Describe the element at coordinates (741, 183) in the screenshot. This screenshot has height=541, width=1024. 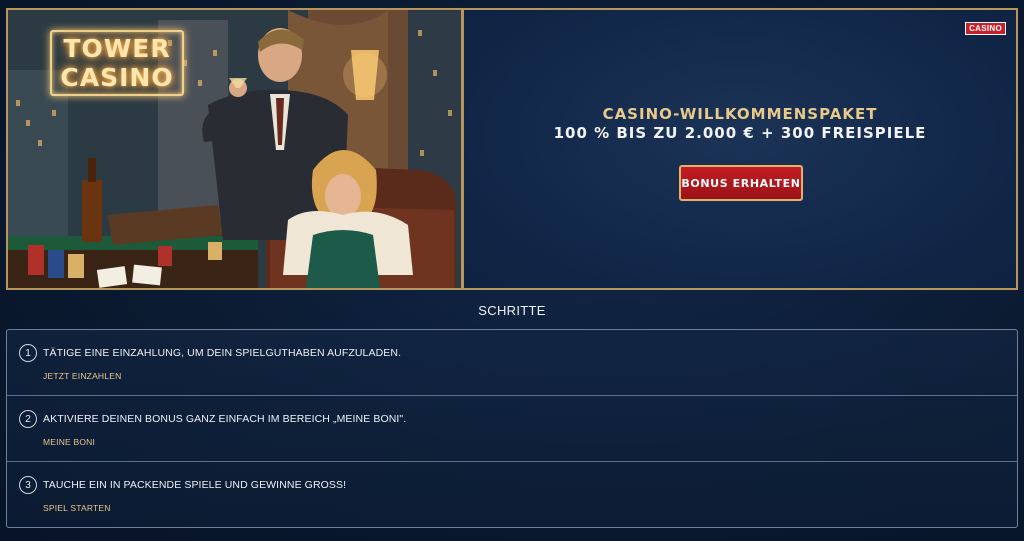
I see `get-bonus-button: BONUS ERHALTEN` at that location.